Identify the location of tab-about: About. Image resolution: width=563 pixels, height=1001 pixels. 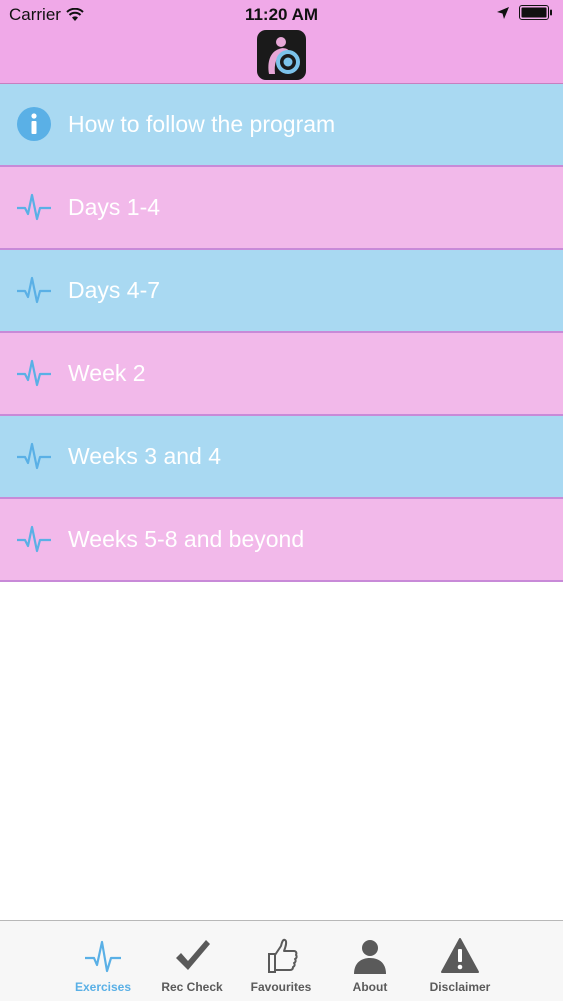
(370, 961).